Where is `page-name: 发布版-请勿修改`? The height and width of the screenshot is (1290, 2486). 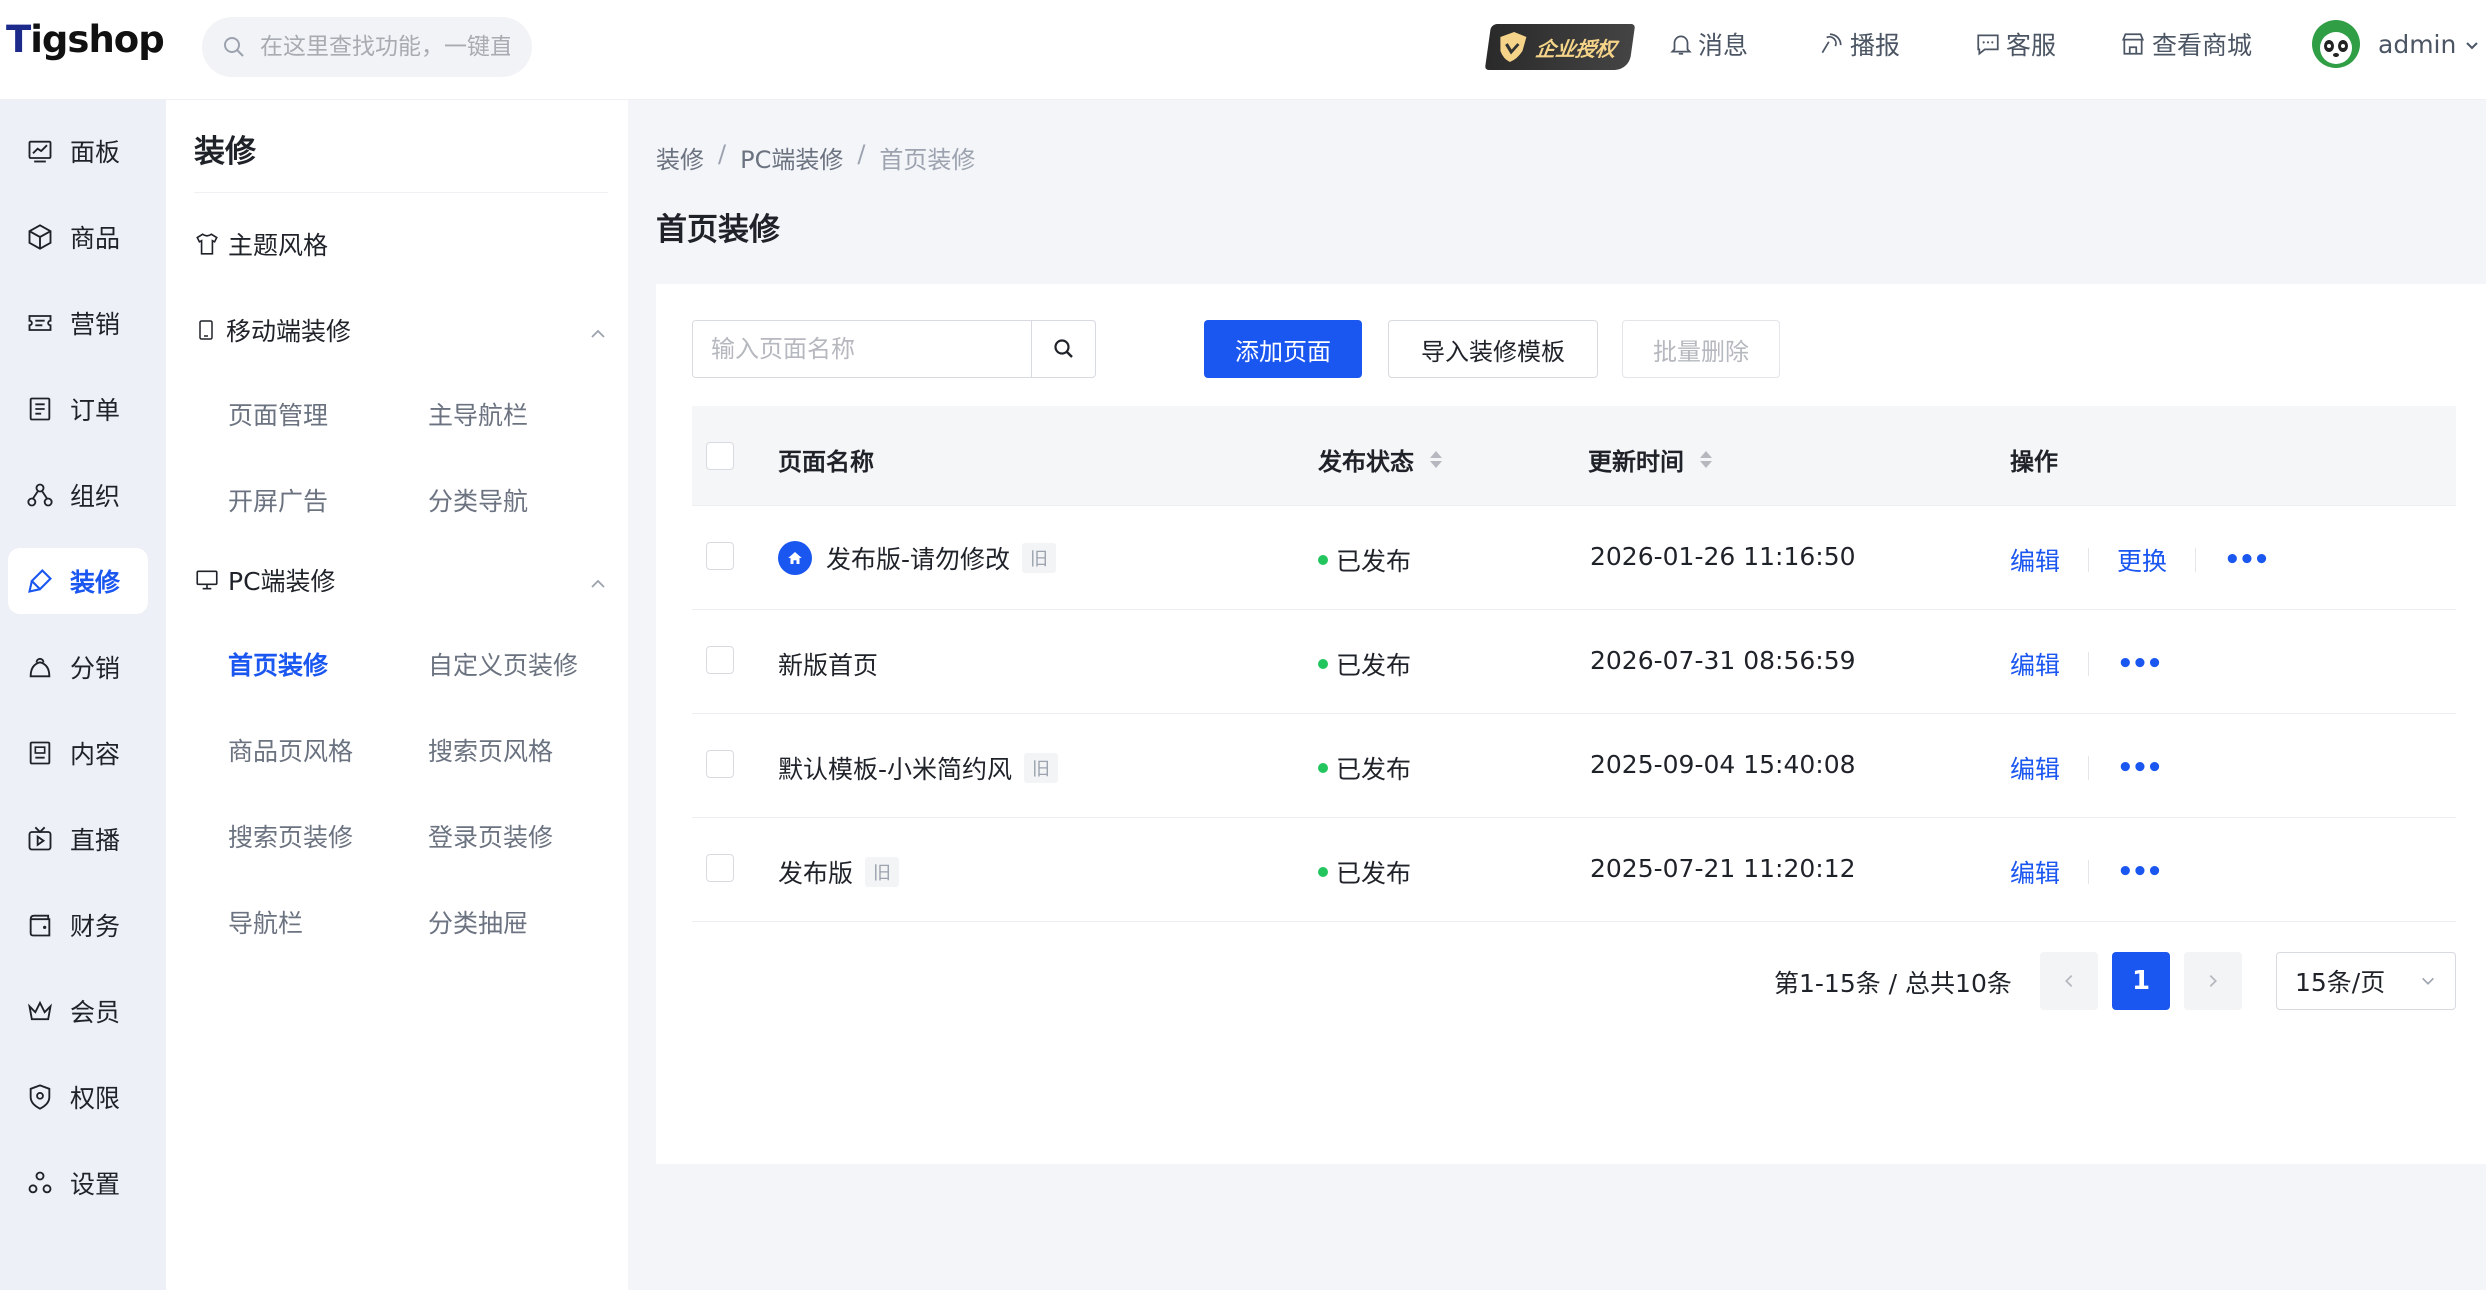 page-name: 发布版-请勿修改 is located at coordinates (918, 559).